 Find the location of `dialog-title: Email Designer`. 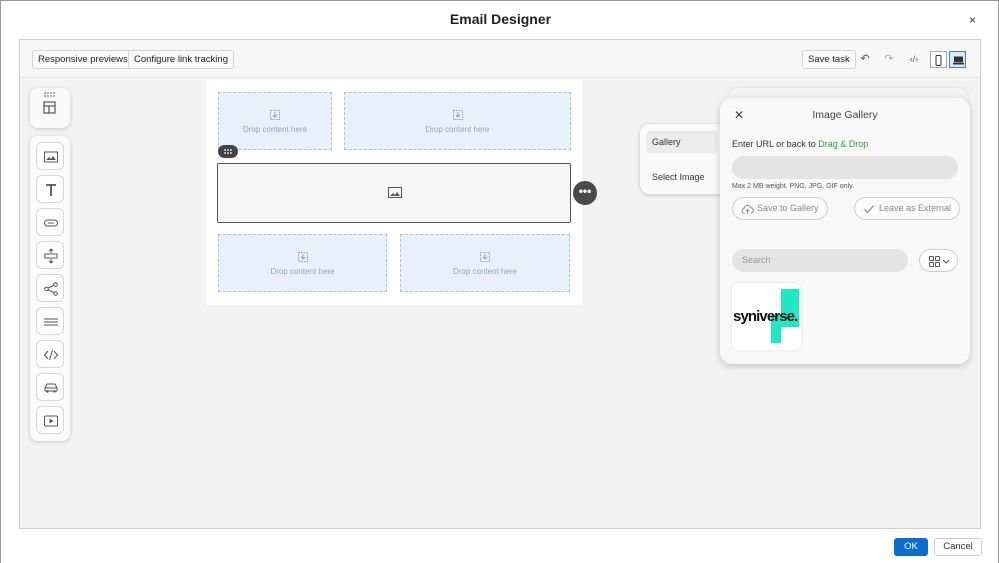

dialog-title: Email Designer is located at coordinates (500, 19).